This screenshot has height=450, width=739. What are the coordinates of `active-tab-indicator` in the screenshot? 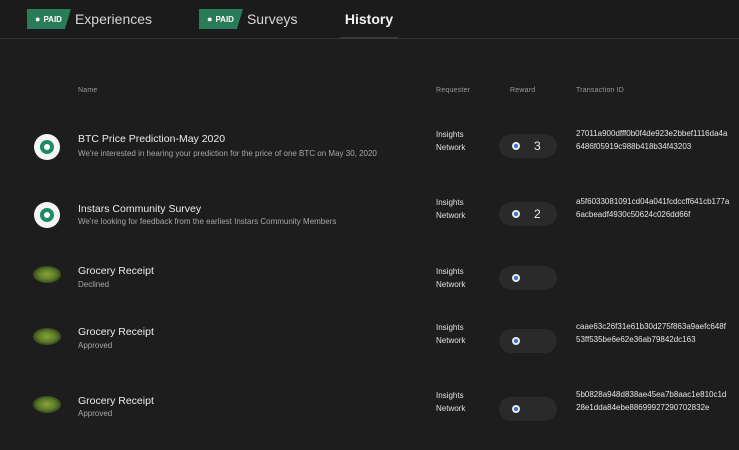 It's located at (369, 38).